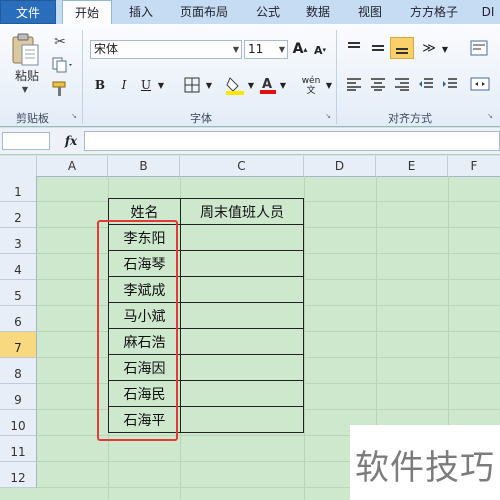 This screenshot has height=500, width=500. Describe the element at coordinates (329, 85) in the screenshot. I see `phonetic-dropdown-icon: ▼` at that location.